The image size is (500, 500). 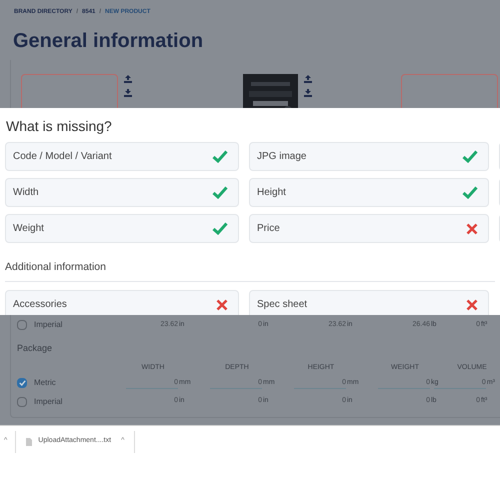 What do you see at coordinates (55, 267) in the screenshot?
I see `section-heading: Additional information` at bounding box center [55, 267].